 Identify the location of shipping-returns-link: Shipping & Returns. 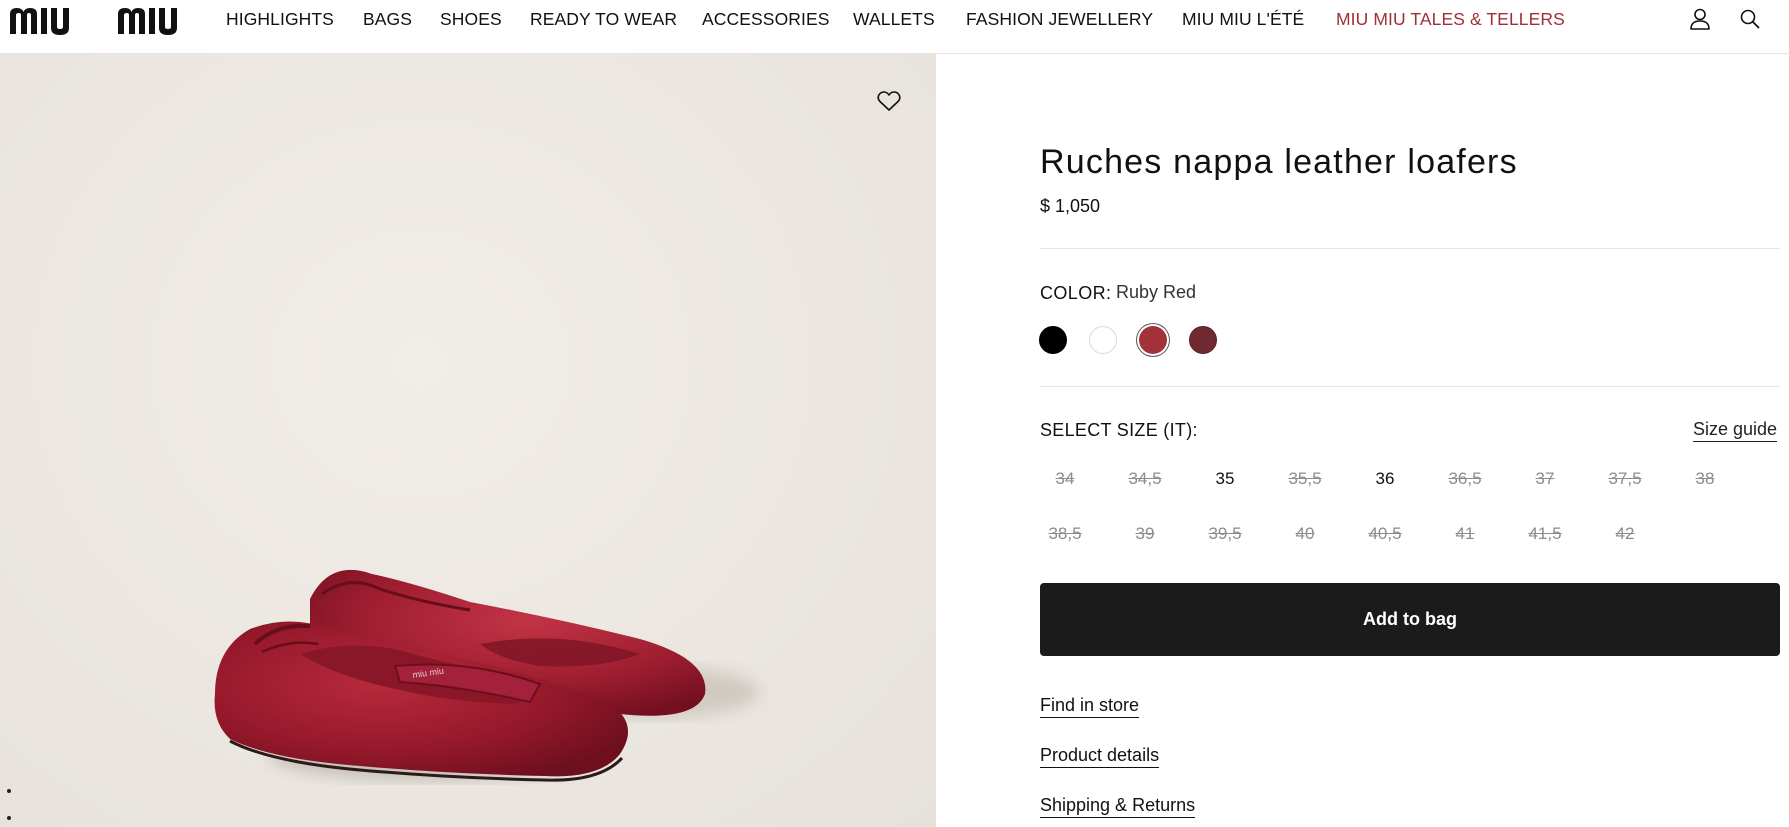
(1118, 806).